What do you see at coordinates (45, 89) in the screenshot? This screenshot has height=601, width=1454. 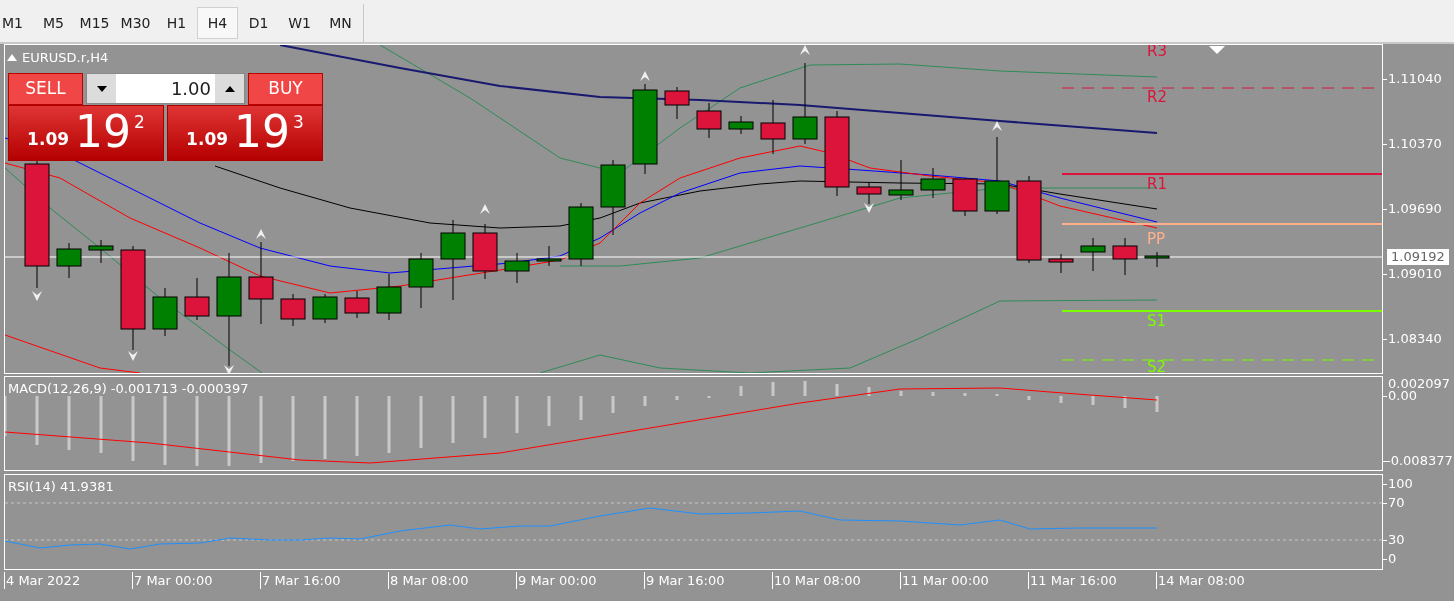 I see `sell-button: SELL` at bounding box center [45, 89].